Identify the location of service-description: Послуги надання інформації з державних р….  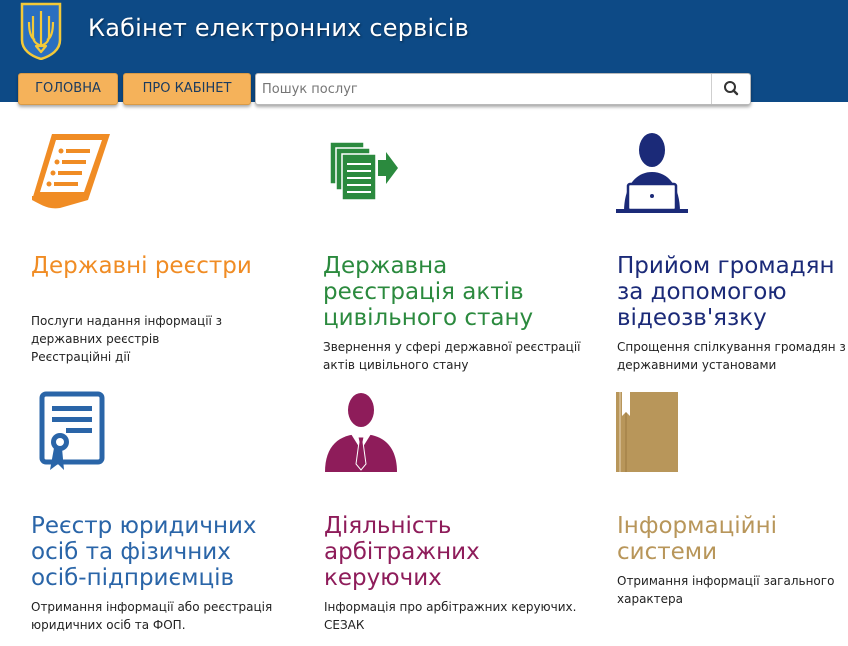
(127, 339).